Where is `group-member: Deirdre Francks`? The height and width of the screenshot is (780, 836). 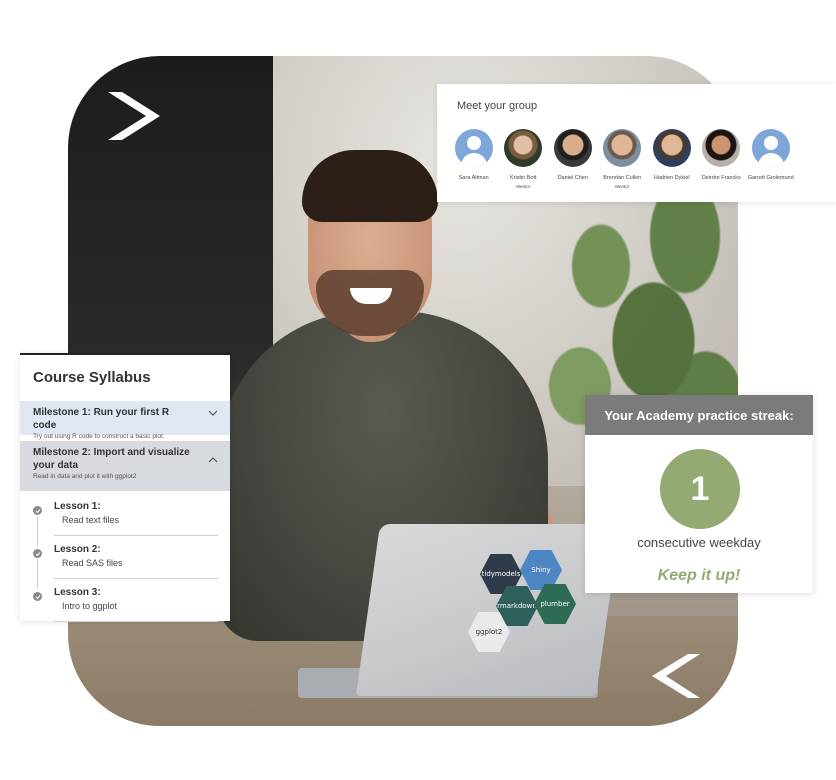
group-member: Deirdre Francks is located at coordinates (722, 159).